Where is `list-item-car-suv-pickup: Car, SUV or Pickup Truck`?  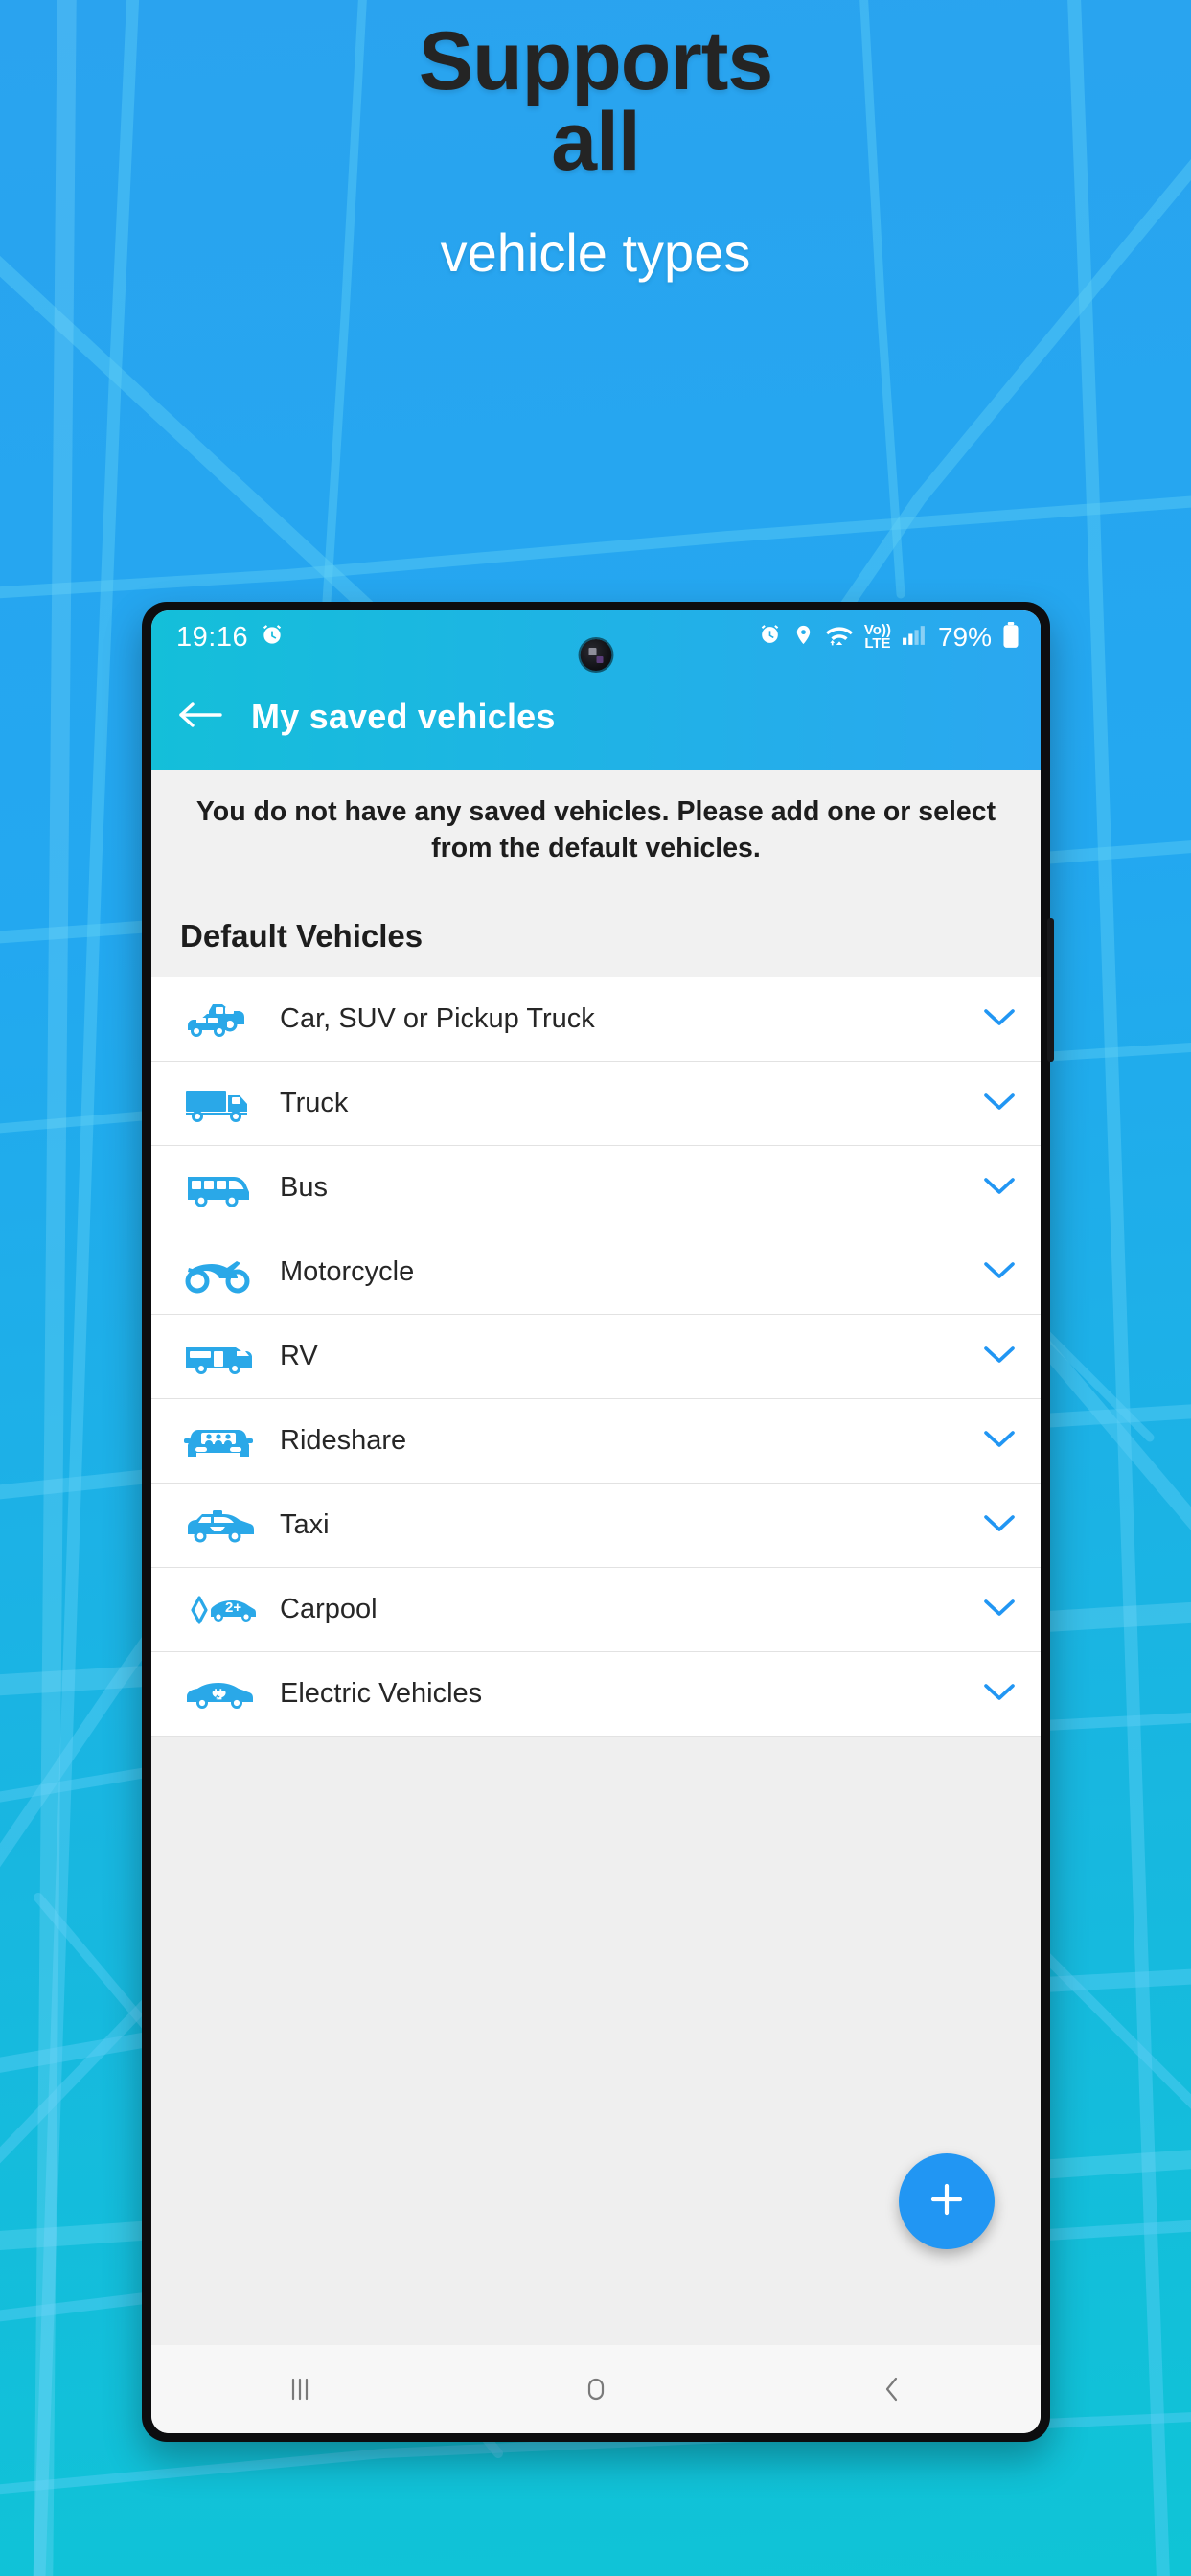 list-item-car-suv-pickup: Car, SUV or Pickup Truck is located at coordinates (596, 1020).